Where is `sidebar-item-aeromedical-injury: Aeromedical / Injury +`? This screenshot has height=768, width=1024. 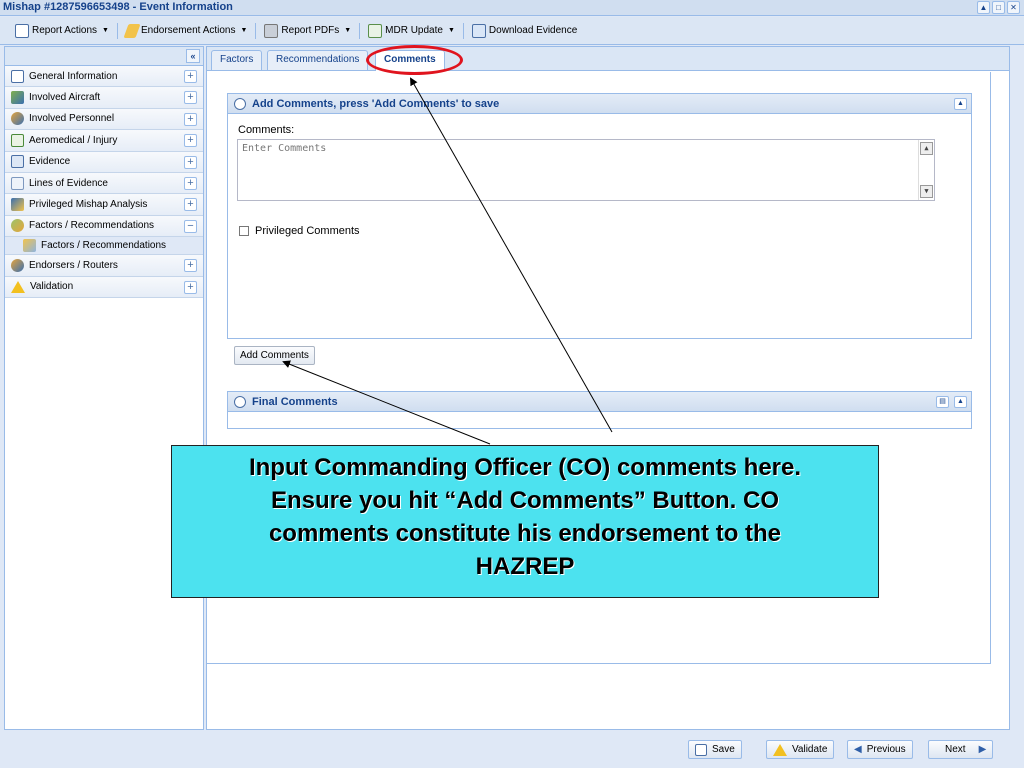
sidebar-item-aeromedical-injury: Aeromedical / Injury + is located at coordinates (104, 141).